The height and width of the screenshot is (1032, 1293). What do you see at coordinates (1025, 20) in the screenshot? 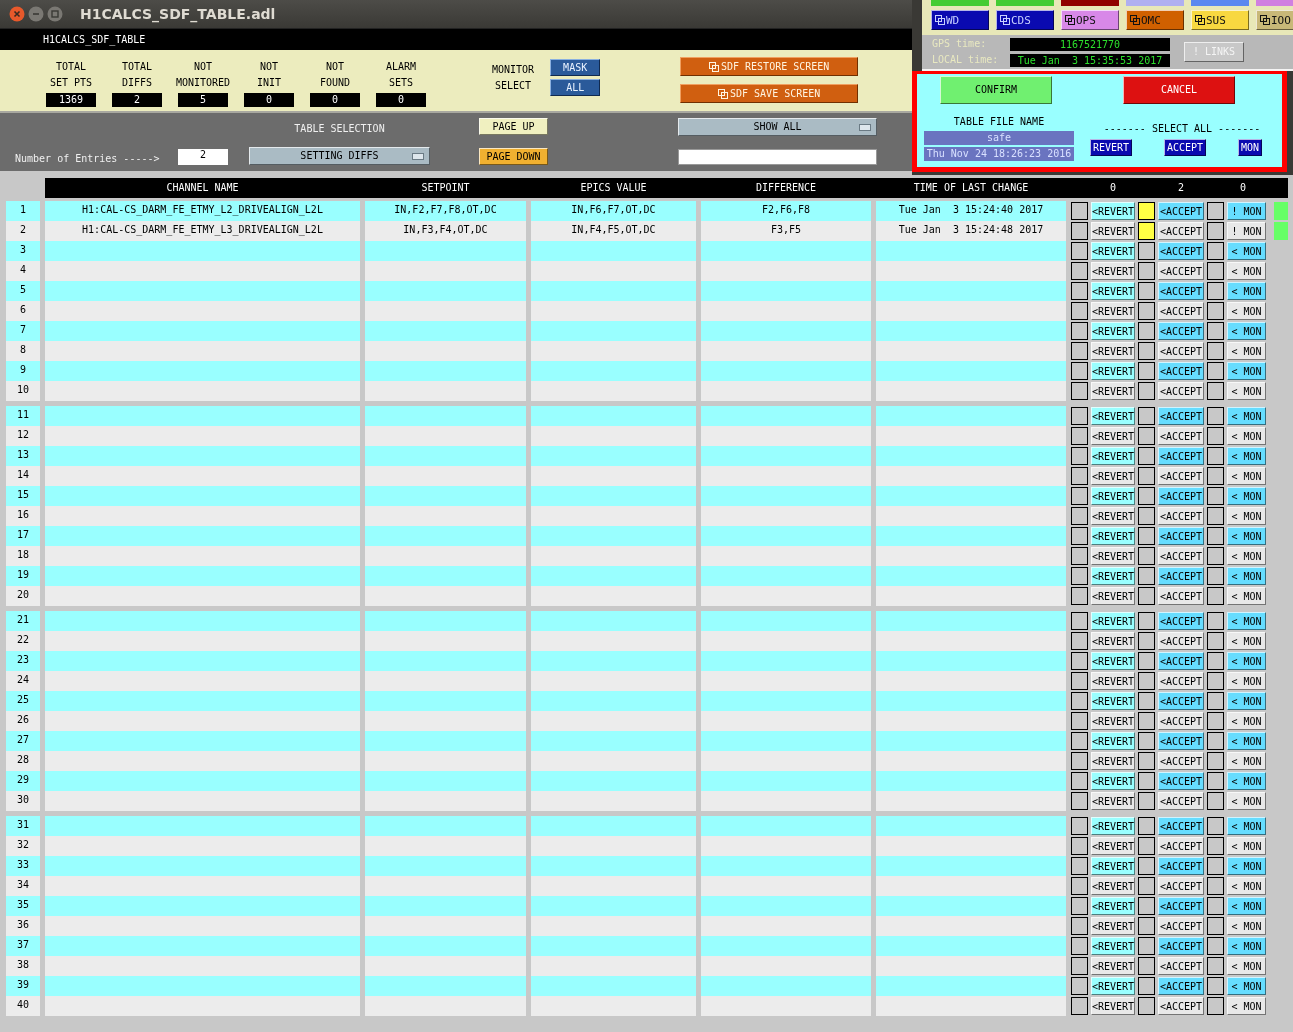
I see `display-button: CDS` at bounding box center [1025, 20].